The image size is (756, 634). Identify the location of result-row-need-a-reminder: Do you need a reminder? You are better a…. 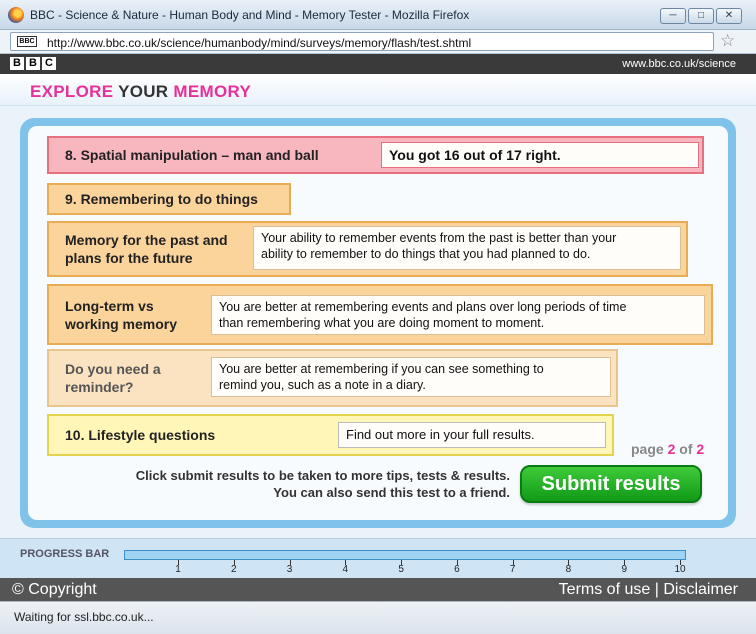
(332, 378).